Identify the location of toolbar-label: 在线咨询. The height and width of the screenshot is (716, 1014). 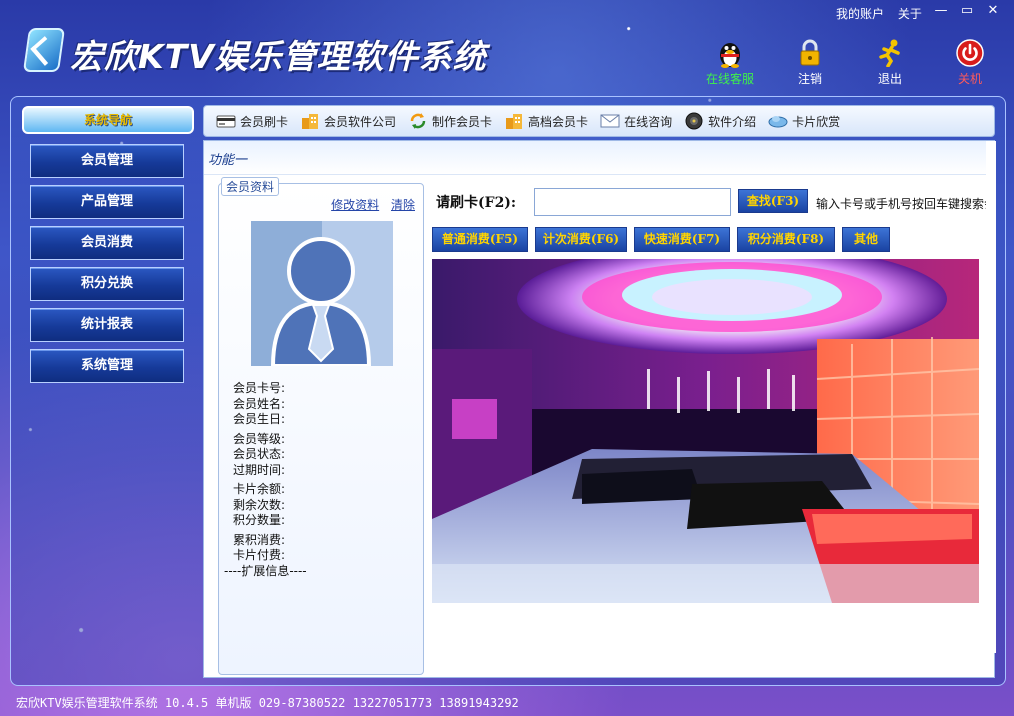
(648, 121).